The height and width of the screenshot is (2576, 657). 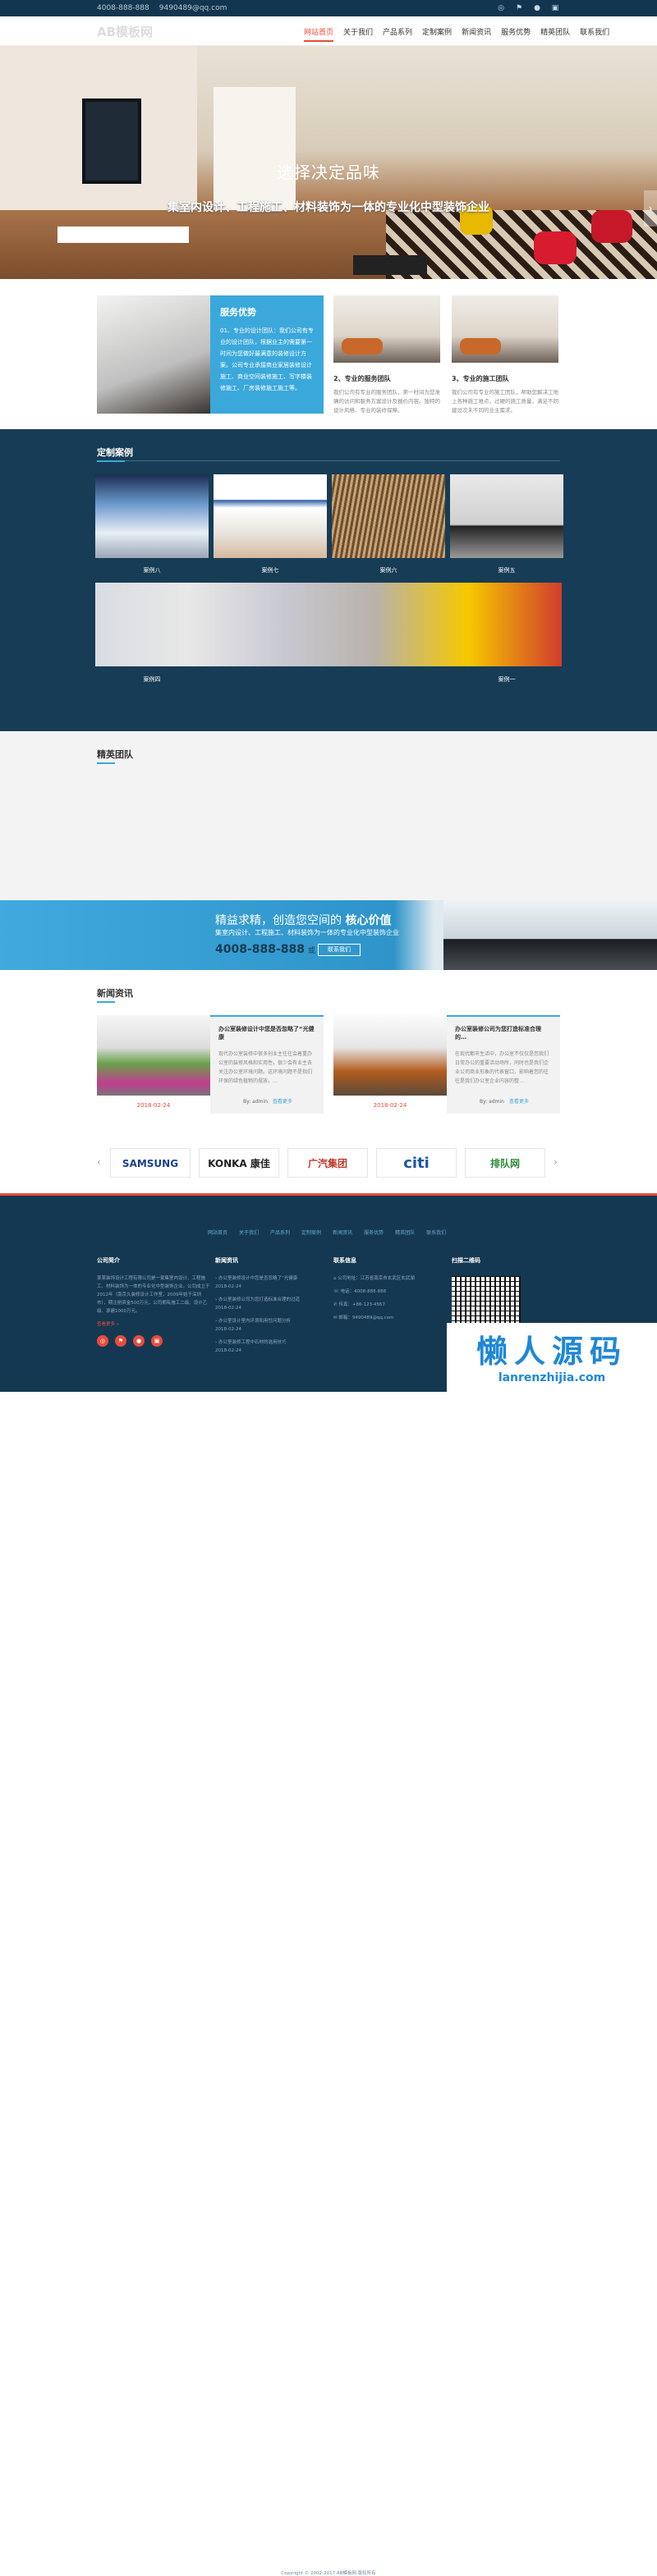 What do you see at coordinates (556, 1162) in the screenshot?
I see `next-arrow-icon: ›` at bounding box center [556, 1162].